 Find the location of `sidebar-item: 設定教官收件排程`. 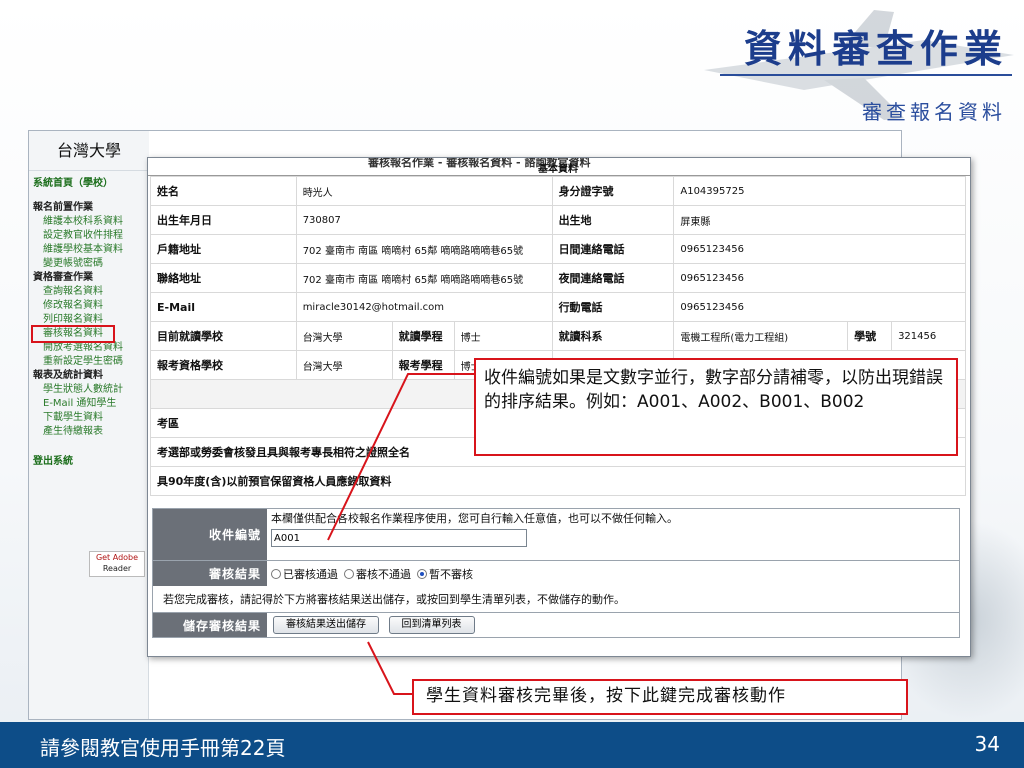

sidebar-item: 設定教官收件排程 is located at coordinates (88, 236).